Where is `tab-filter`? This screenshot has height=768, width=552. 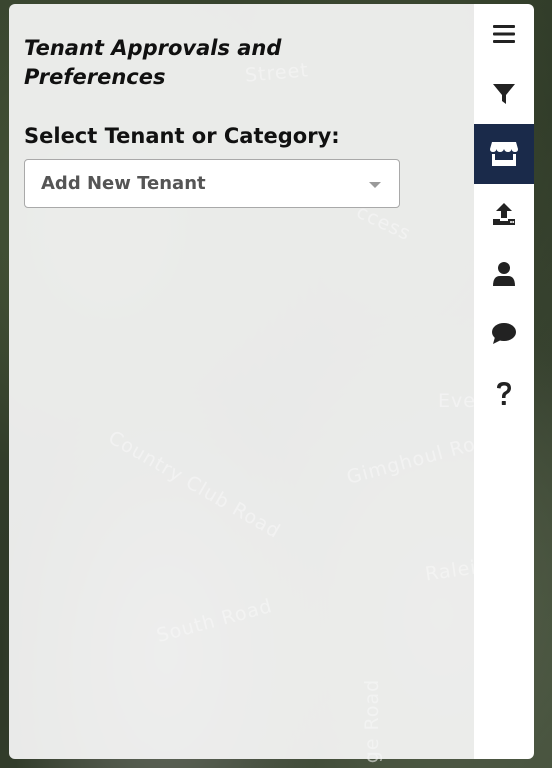
tab-filter is located at coordinates (504, 94).